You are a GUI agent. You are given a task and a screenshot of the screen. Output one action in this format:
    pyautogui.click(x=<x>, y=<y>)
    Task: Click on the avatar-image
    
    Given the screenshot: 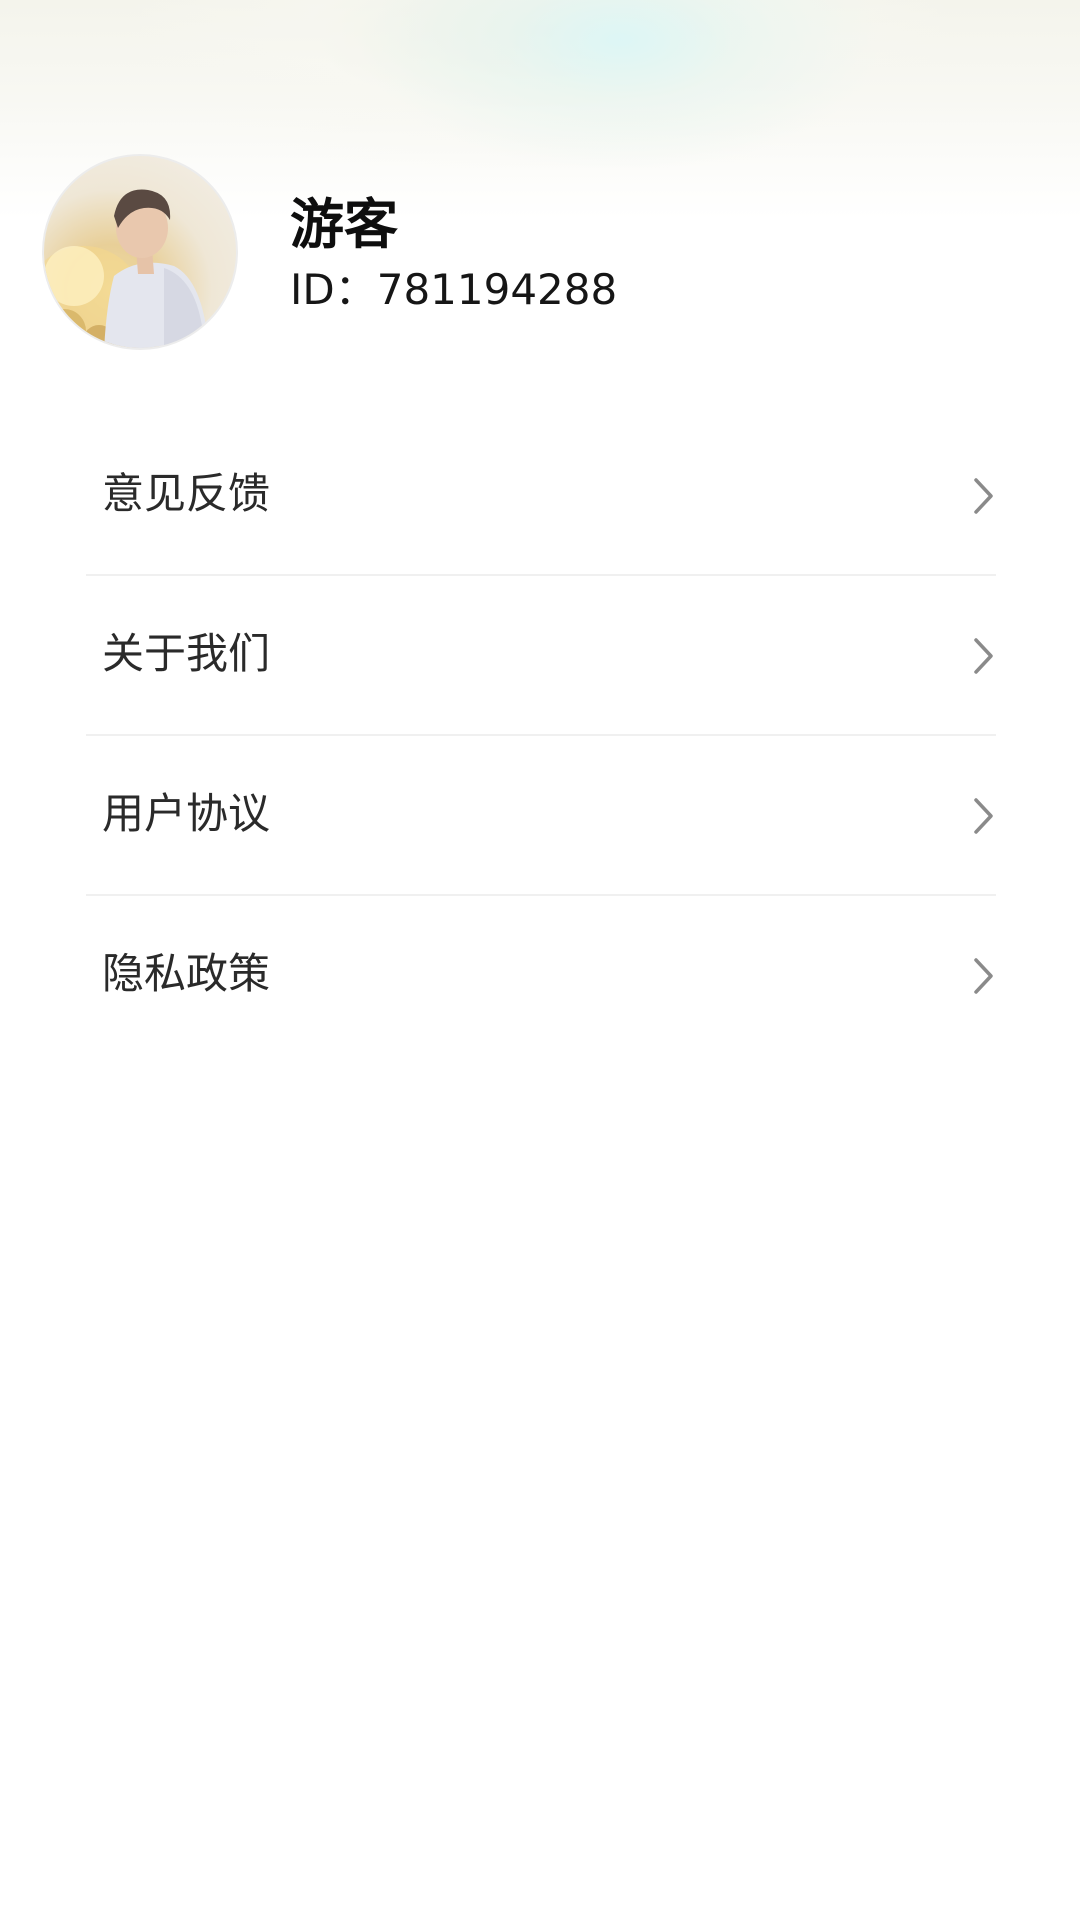 What is the action you would take?
    pyautogui.click(x=126, y=268)
    